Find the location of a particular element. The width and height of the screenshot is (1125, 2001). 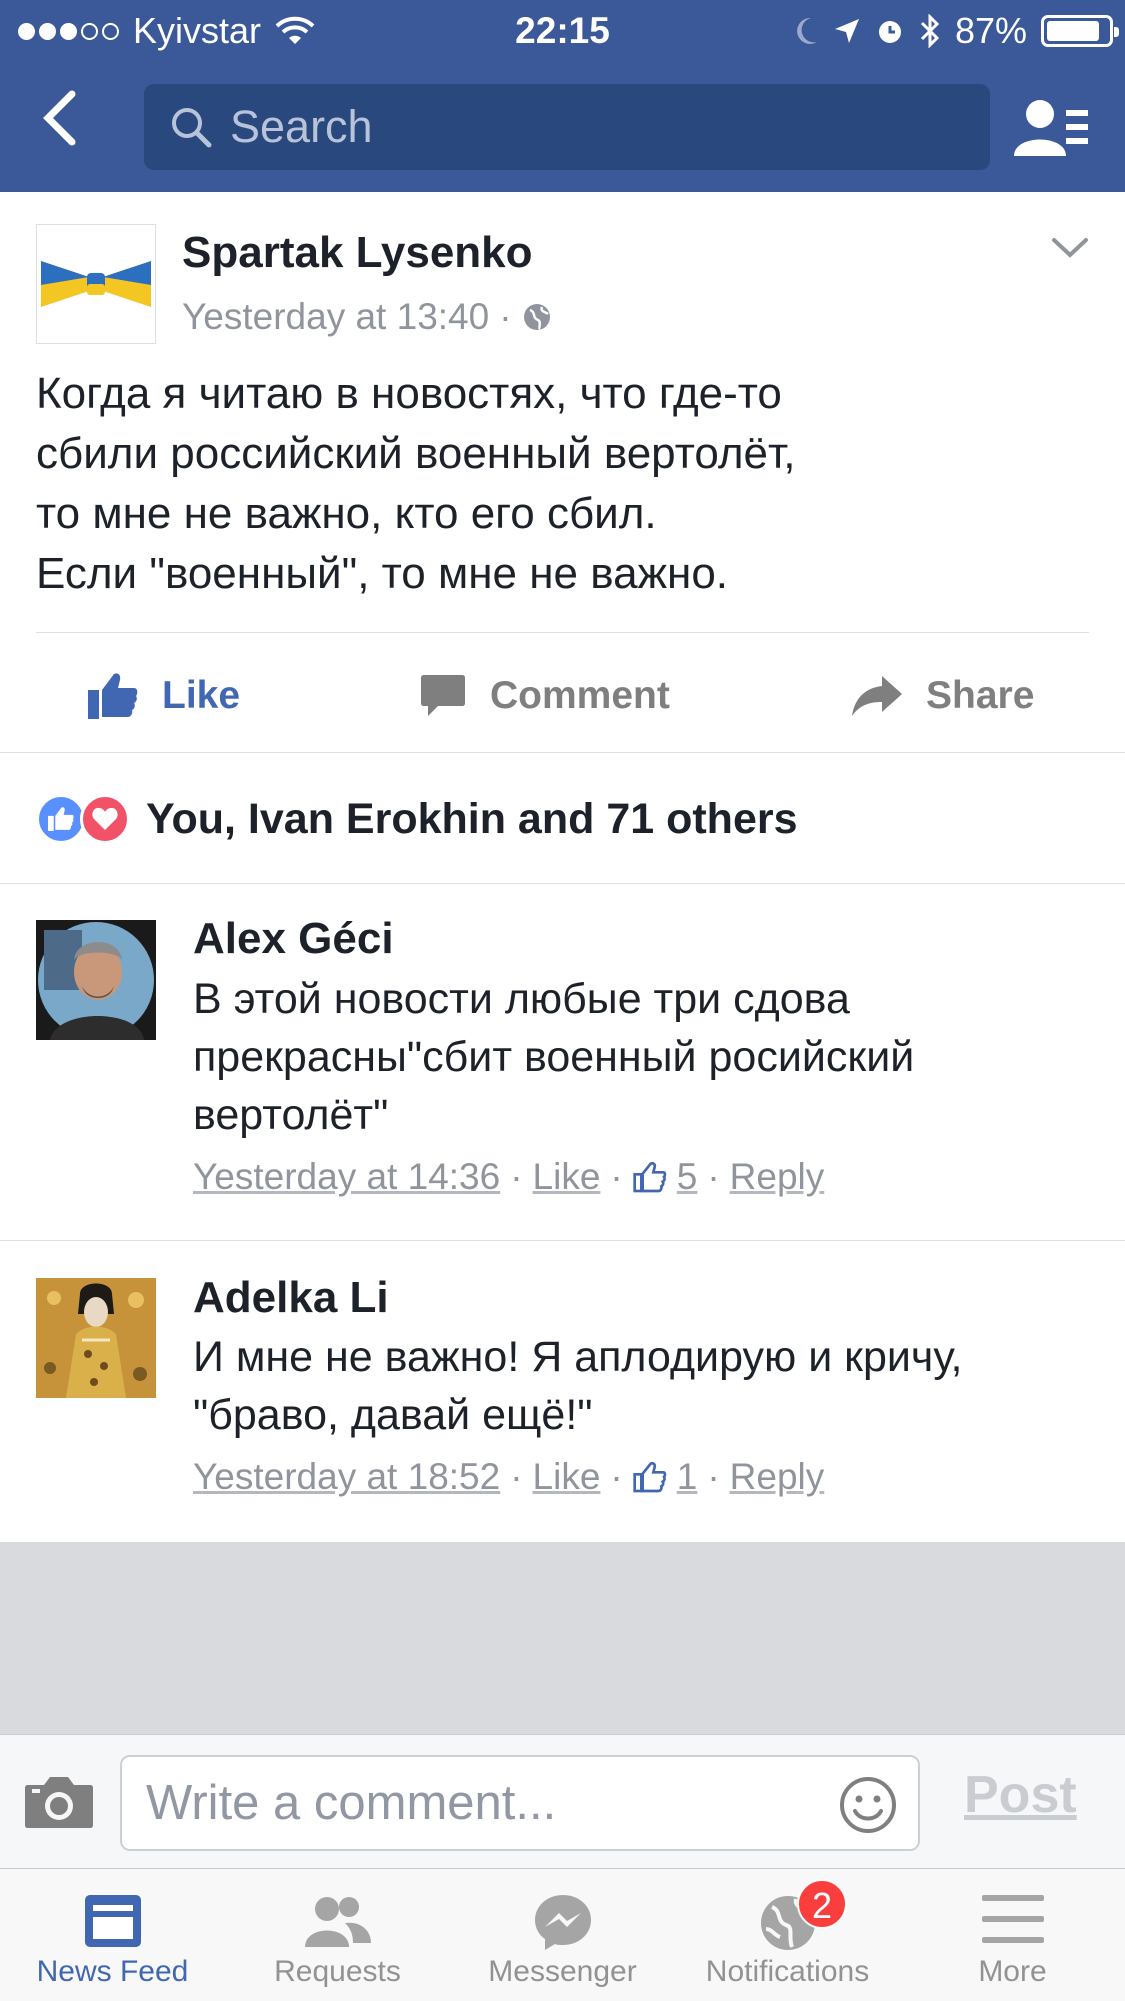

tab-more: More is located at coordinates (1012, 1935).